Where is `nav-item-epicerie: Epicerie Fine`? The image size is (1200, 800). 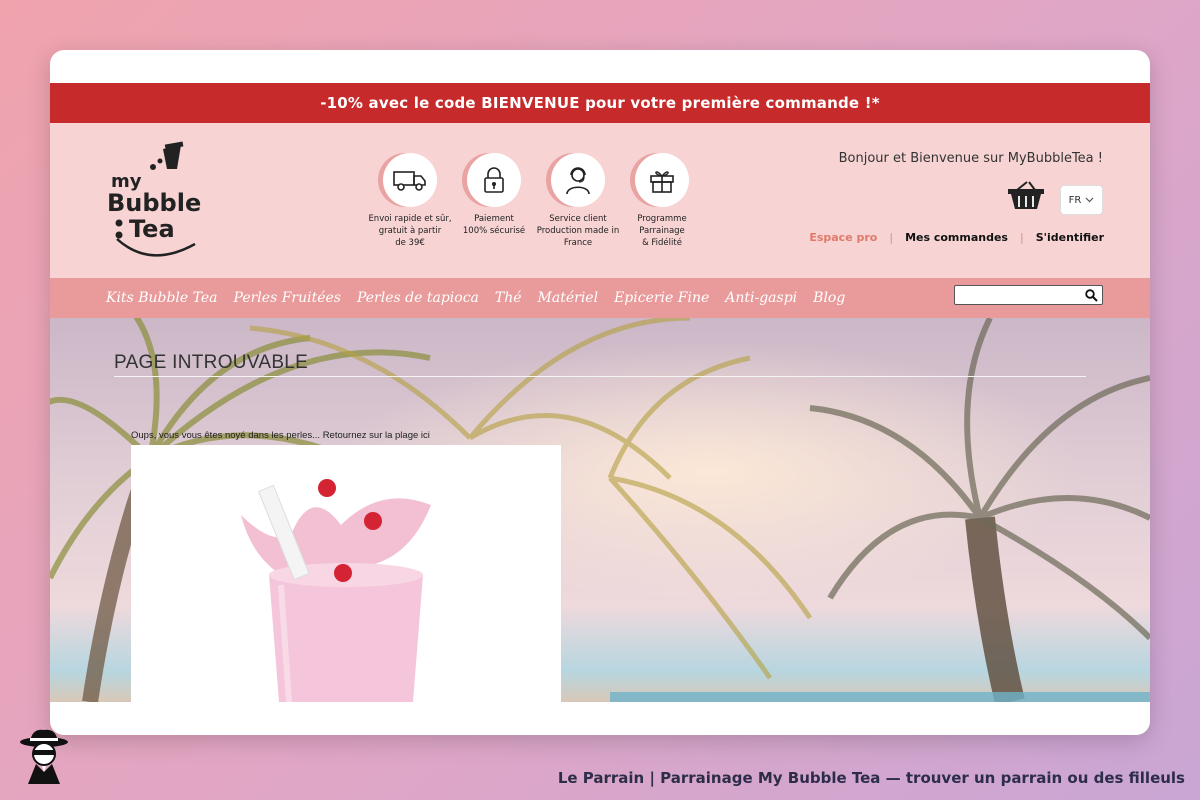 nav-item-epicerie: Epicerie Fine is located at coordinates (661, 298).